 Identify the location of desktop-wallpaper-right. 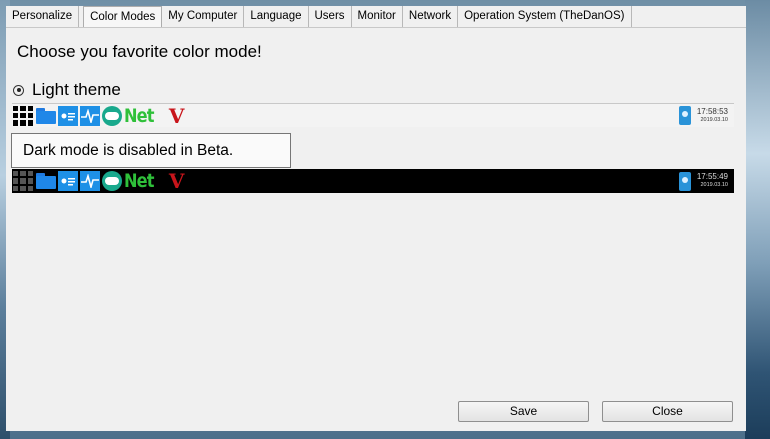
(757, 219).